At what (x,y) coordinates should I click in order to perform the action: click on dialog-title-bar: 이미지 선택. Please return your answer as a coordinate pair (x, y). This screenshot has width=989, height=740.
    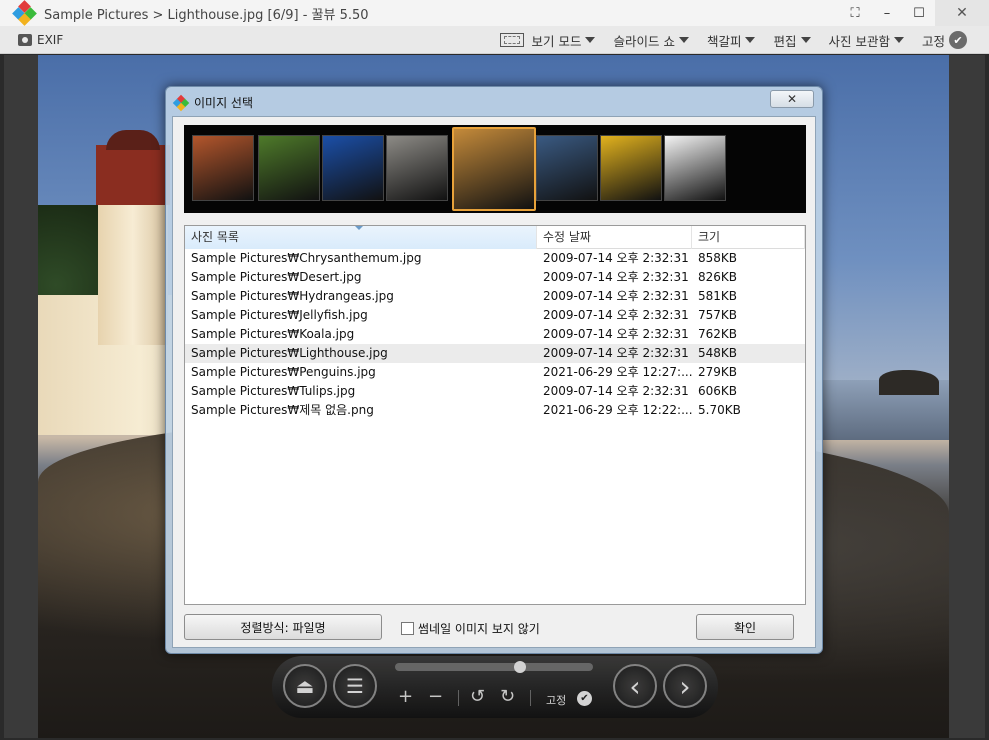
    Looking at the image, I should click on (212, 102).